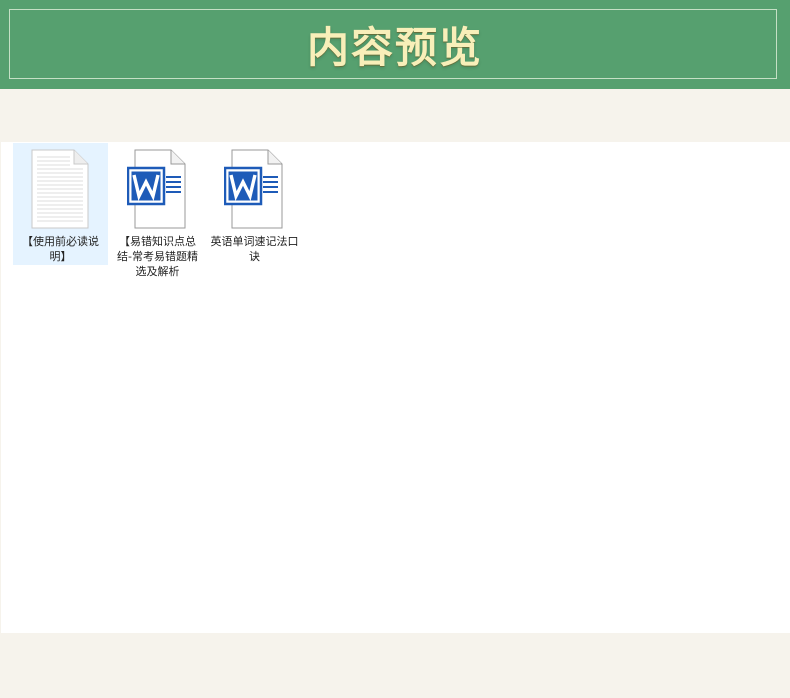  What do you see at coordinates (254, 249) in the screenshot?
I see `file-label: 英语单词速记法口诀` at bounding box center [254, 249].